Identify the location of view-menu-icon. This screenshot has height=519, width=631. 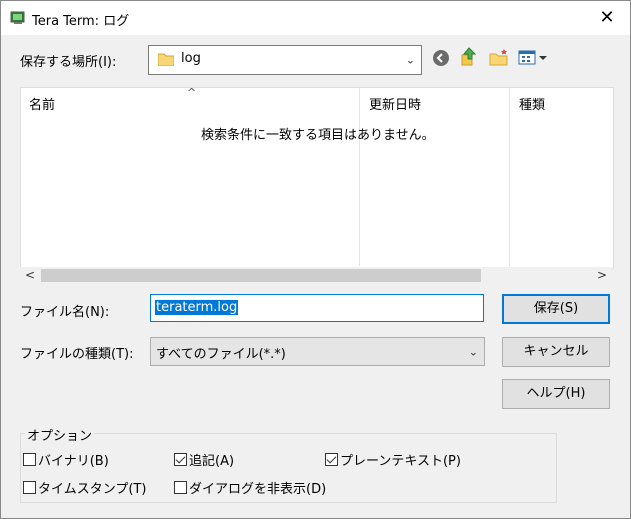
(534, 58).